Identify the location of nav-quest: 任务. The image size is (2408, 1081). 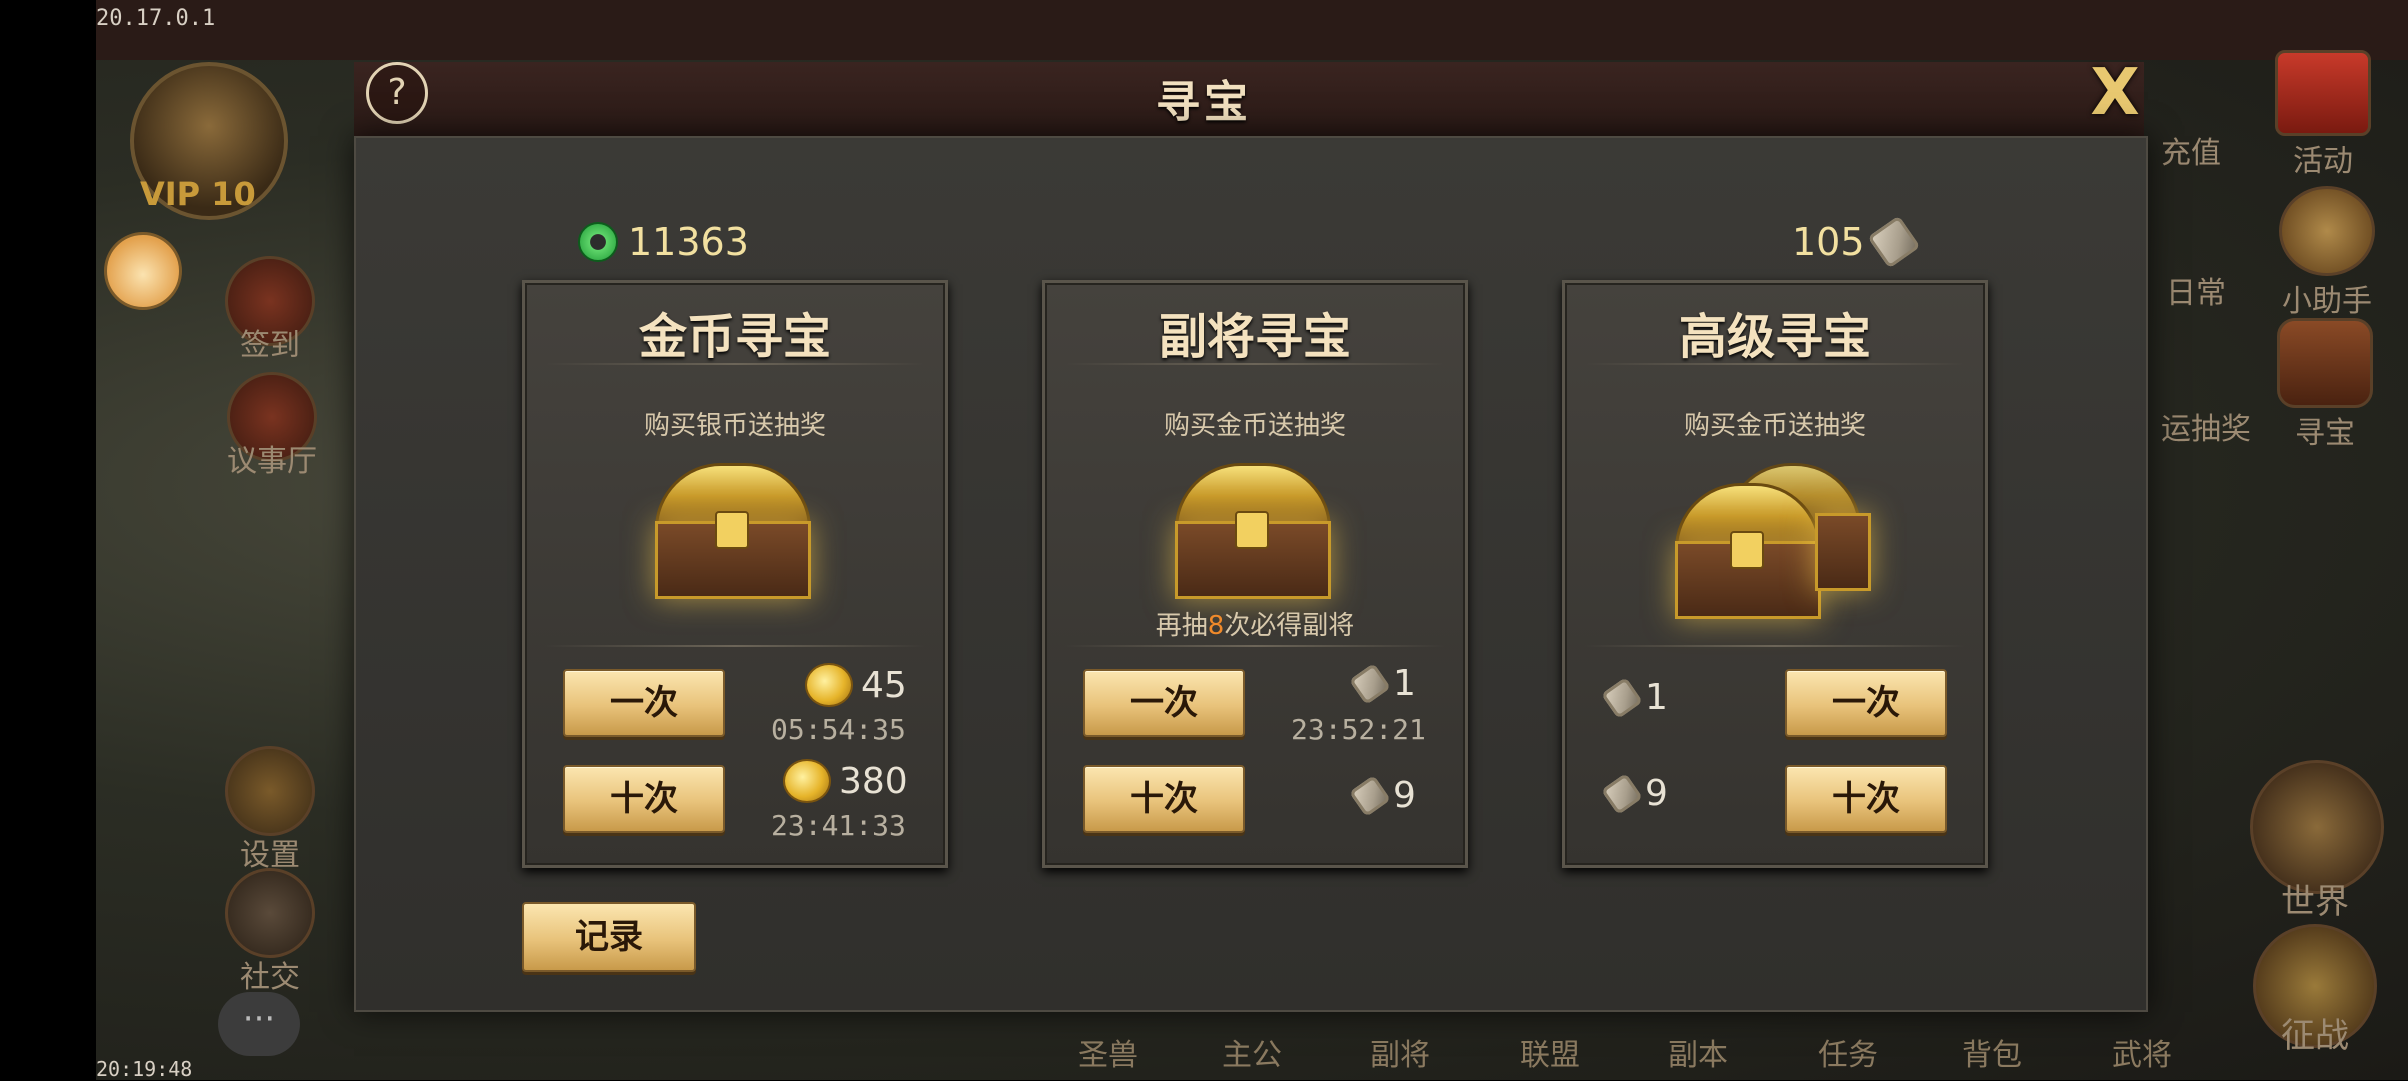
(1848, 1052).